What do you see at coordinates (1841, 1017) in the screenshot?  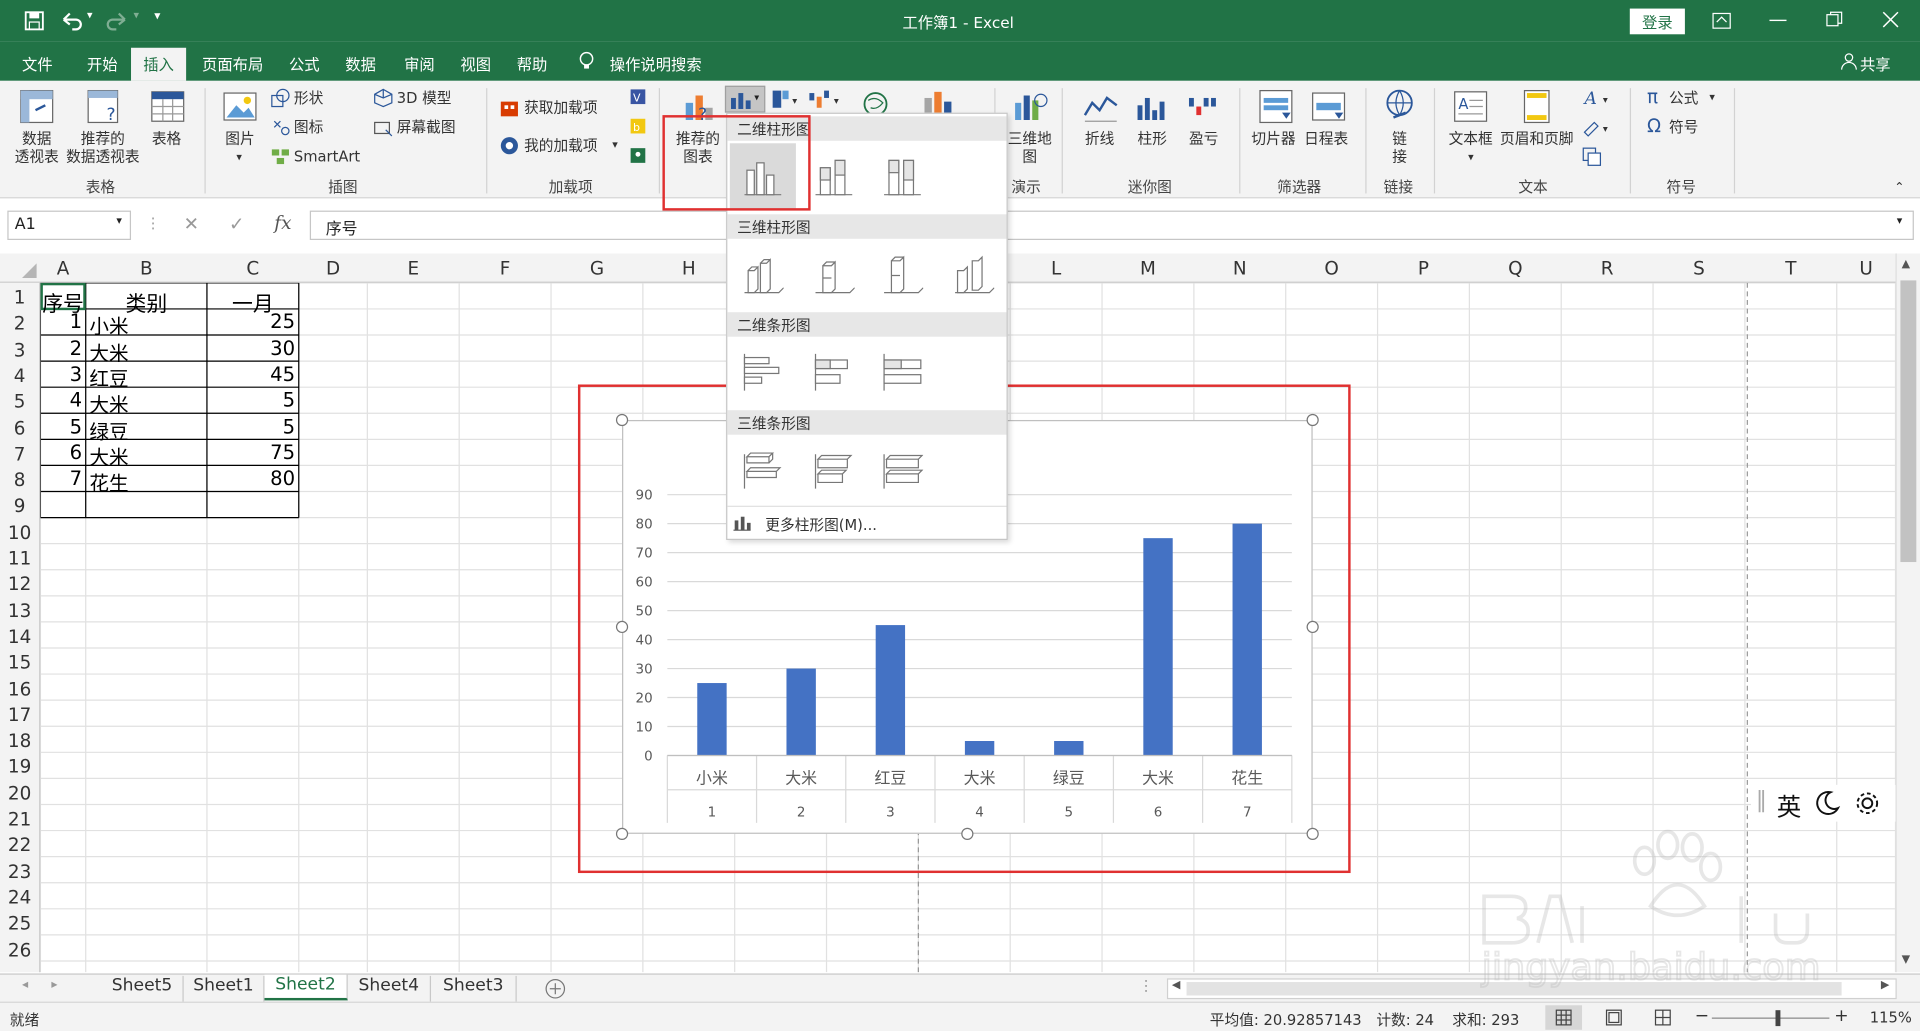 I see `zoom-in-button: +` at bounding box center [1841, 1017].